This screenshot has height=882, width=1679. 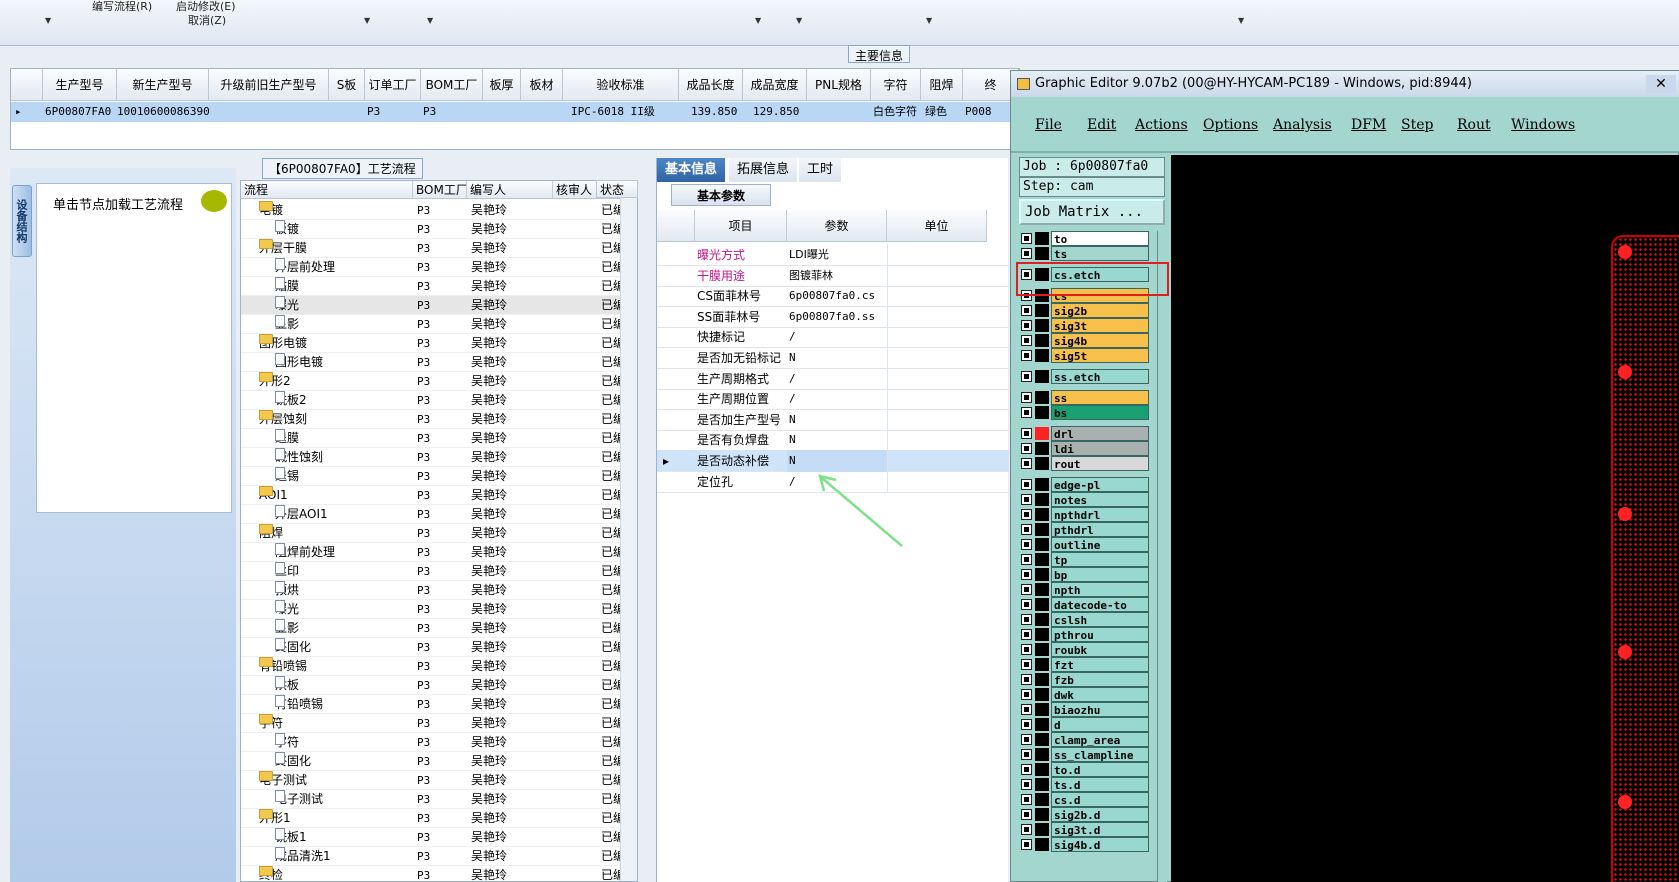 What do you see at coordinates (1100, 649) in the screenshot?
I see `layer-name: roubk` at bounding box center [1100, 649].